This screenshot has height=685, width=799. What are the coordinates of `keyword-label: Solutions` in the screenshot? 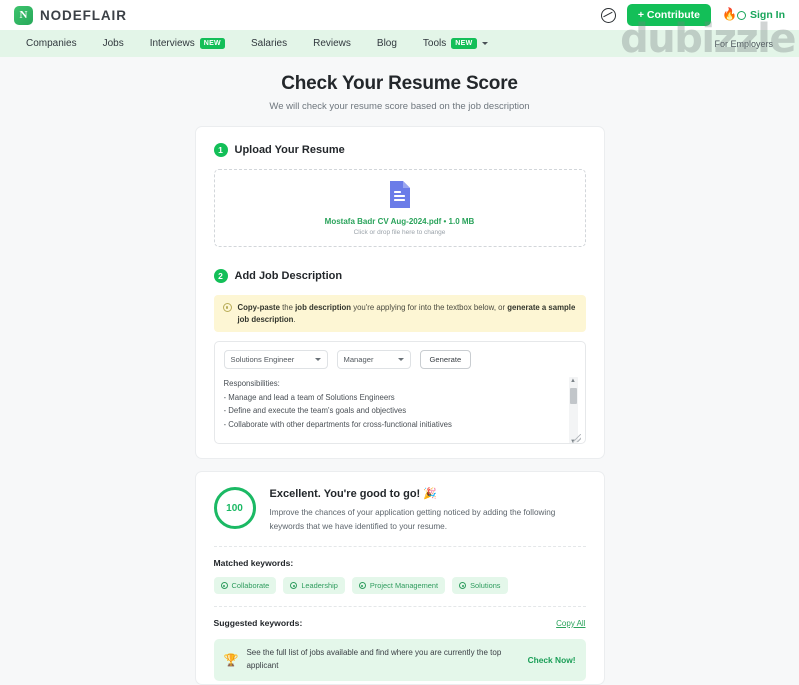 It's located at (485, 586).